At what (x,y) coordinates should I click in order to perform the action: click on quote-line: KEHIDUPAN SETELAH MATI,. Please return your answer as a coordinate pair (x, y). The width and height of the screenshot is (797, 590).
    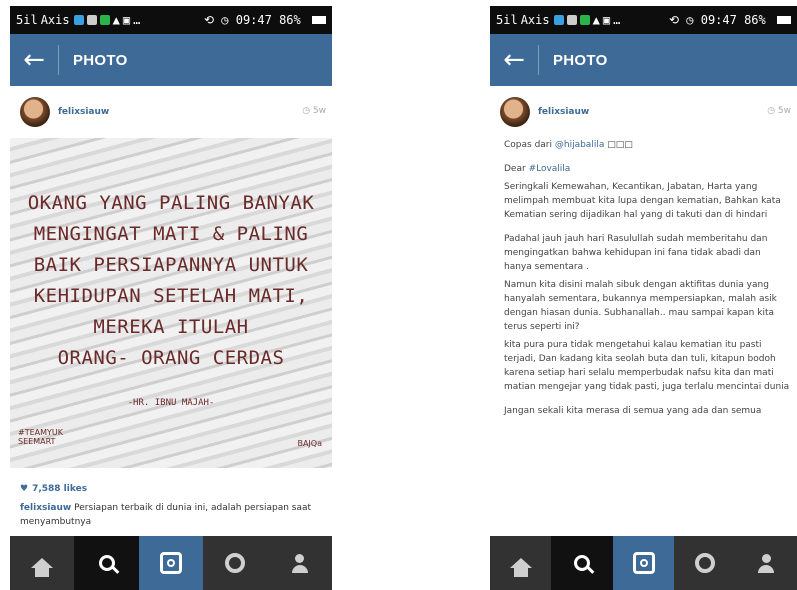
    Looking at the image, I should click on (171, 296).